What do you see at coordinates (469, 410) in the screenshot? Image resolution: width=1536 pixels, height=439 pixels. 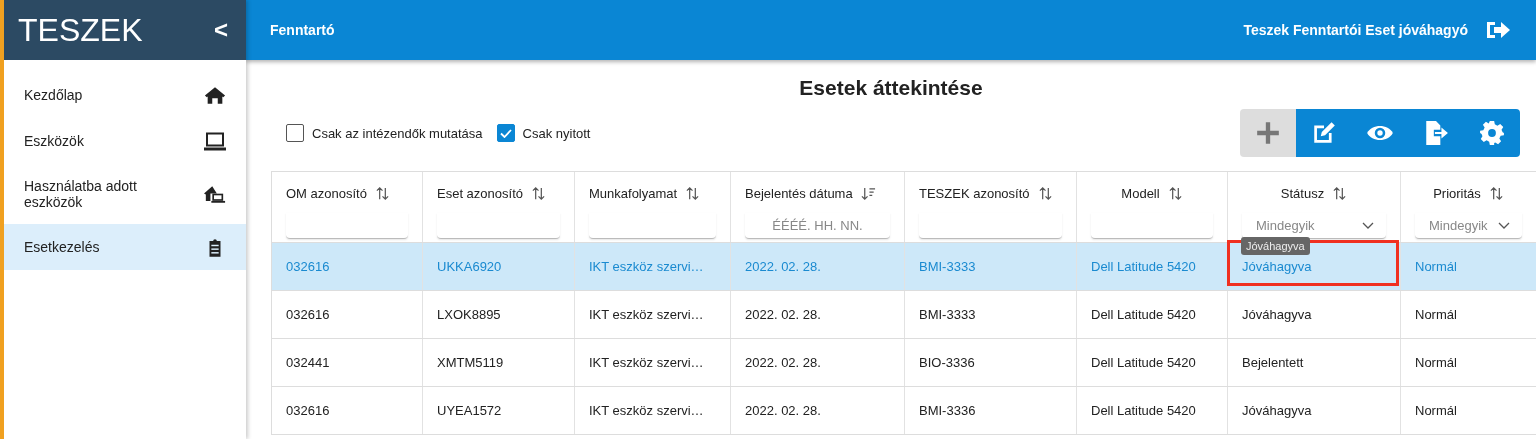 I see `table-cell: UYEA1572` at bounding box center [469, 410].